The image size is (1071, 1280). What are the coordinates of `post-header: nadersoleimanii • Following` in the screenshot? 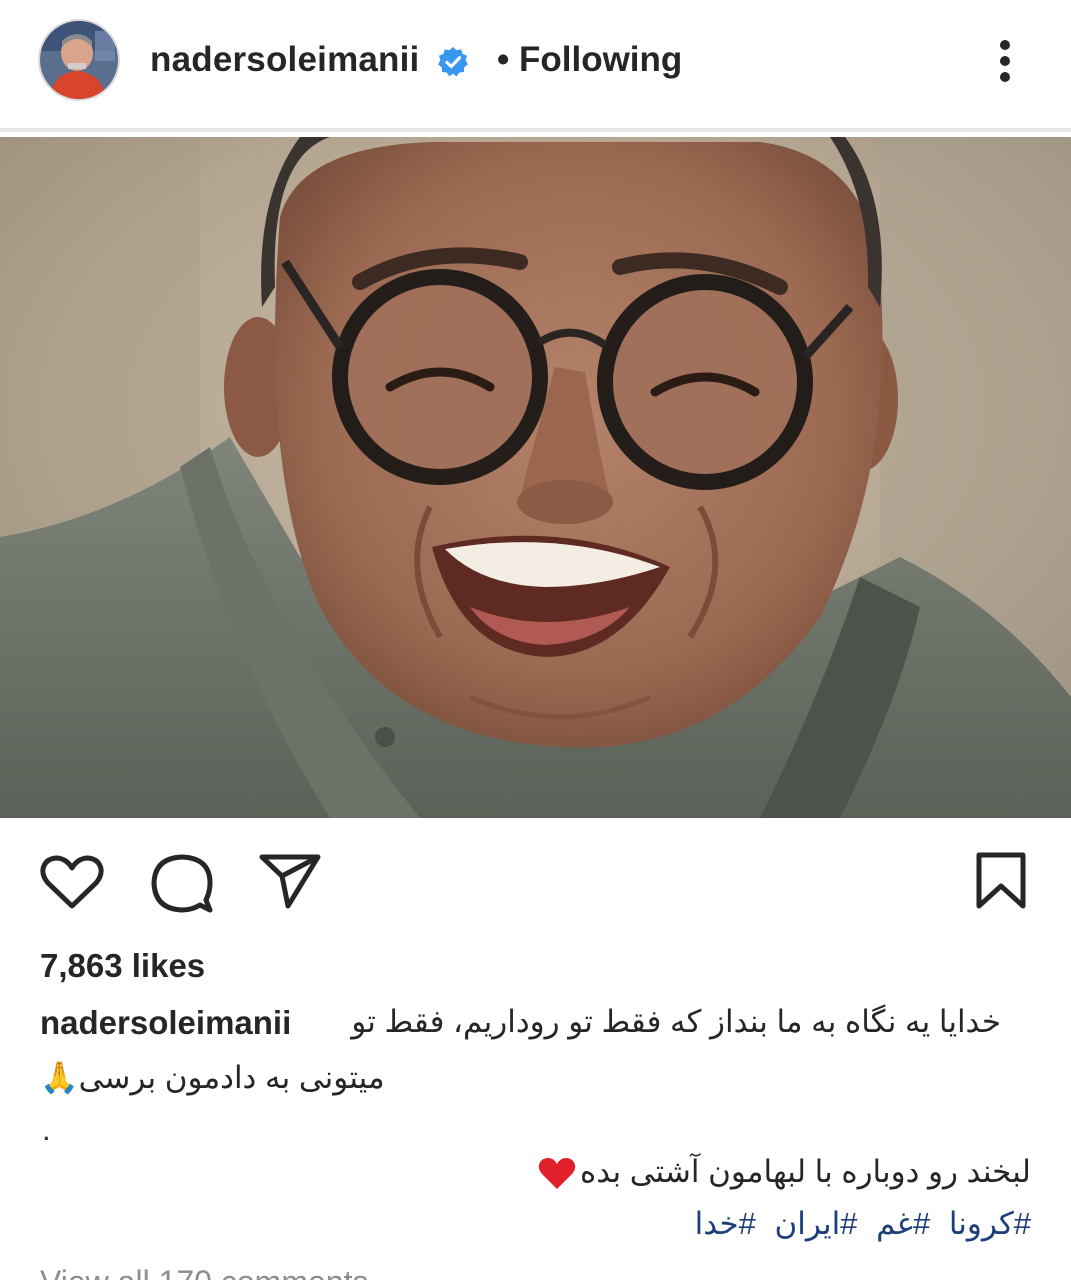 It's located at (535, 66).